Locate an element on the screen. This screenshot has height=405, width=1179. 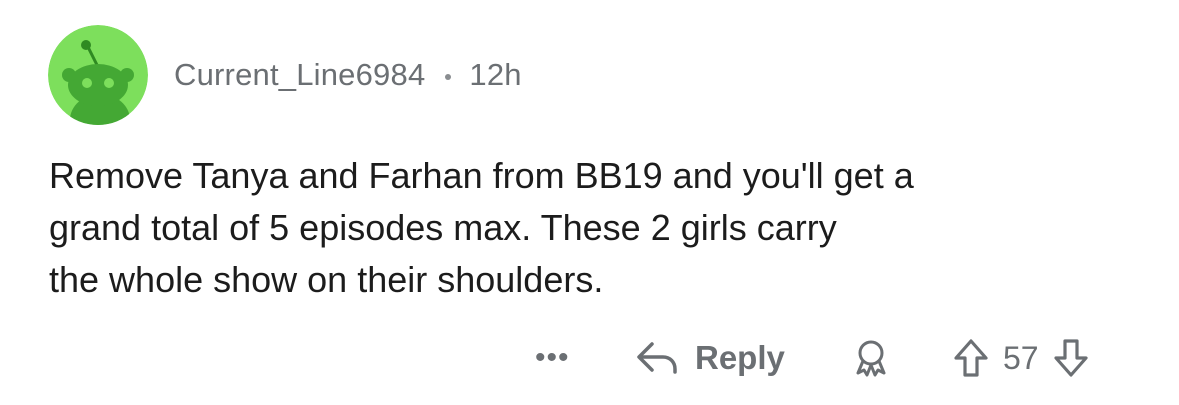
comment-header: Current_Line6984 12h is located at coordinates (285, 75).